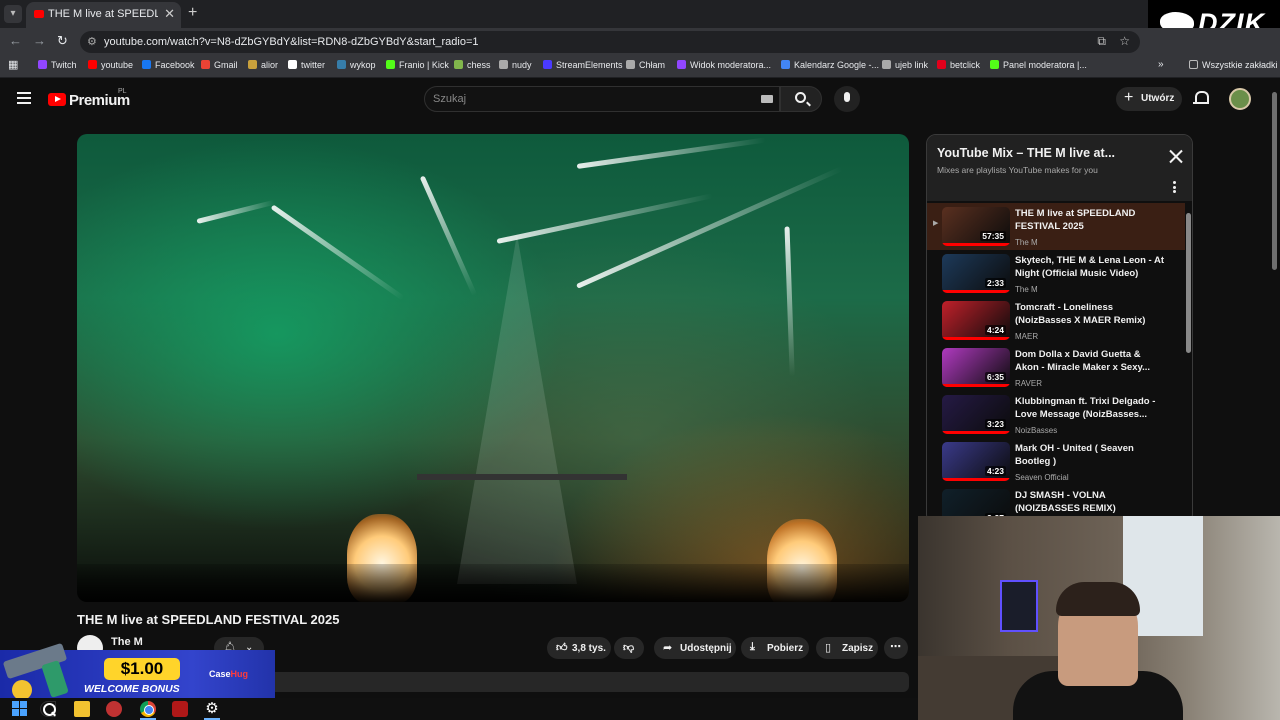  Describe the element at coordinates (13, 14) in the screenshot. I see `tab-search-icon: ▾` at that location.